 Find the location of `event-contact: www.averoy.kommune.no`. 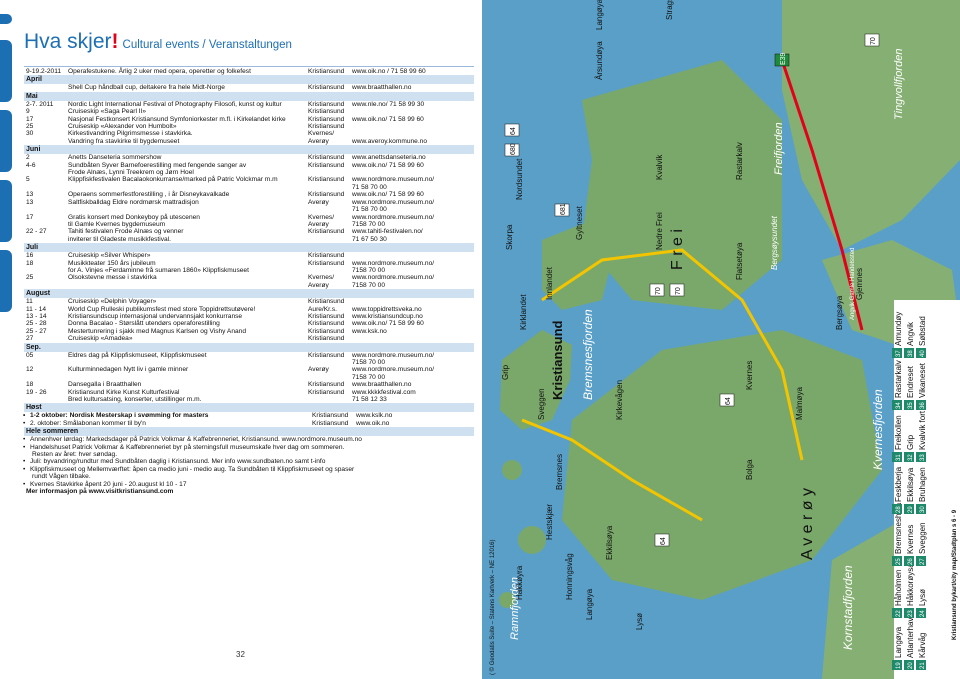

event-contact: www.averoy.kommune.no is located at coordinates (413, 141).